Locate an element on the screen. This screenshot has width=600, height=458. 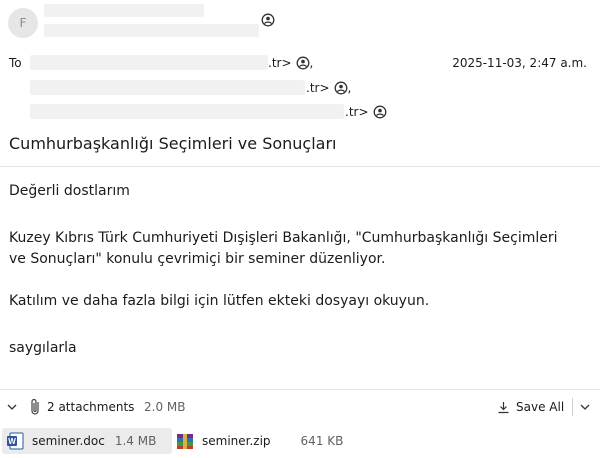
sender-name-redacted is located at coordinates (124, 10).